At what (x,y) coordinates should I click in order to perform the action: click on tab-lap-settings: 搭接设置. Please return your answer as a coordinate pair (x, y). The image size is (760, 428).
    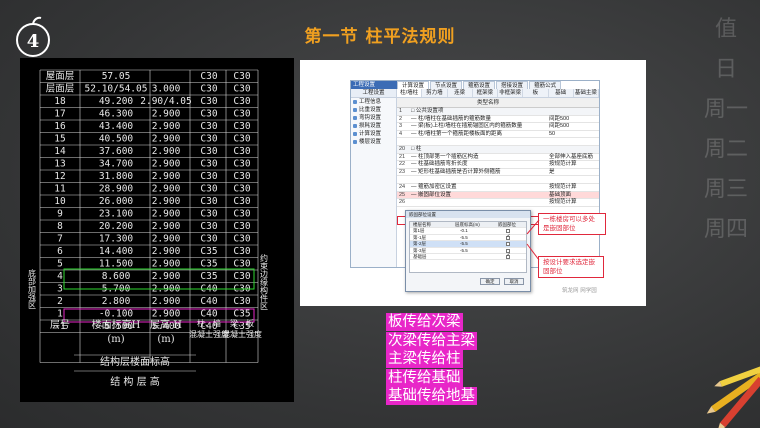
    Looking at the image, I should click on (512, 85).